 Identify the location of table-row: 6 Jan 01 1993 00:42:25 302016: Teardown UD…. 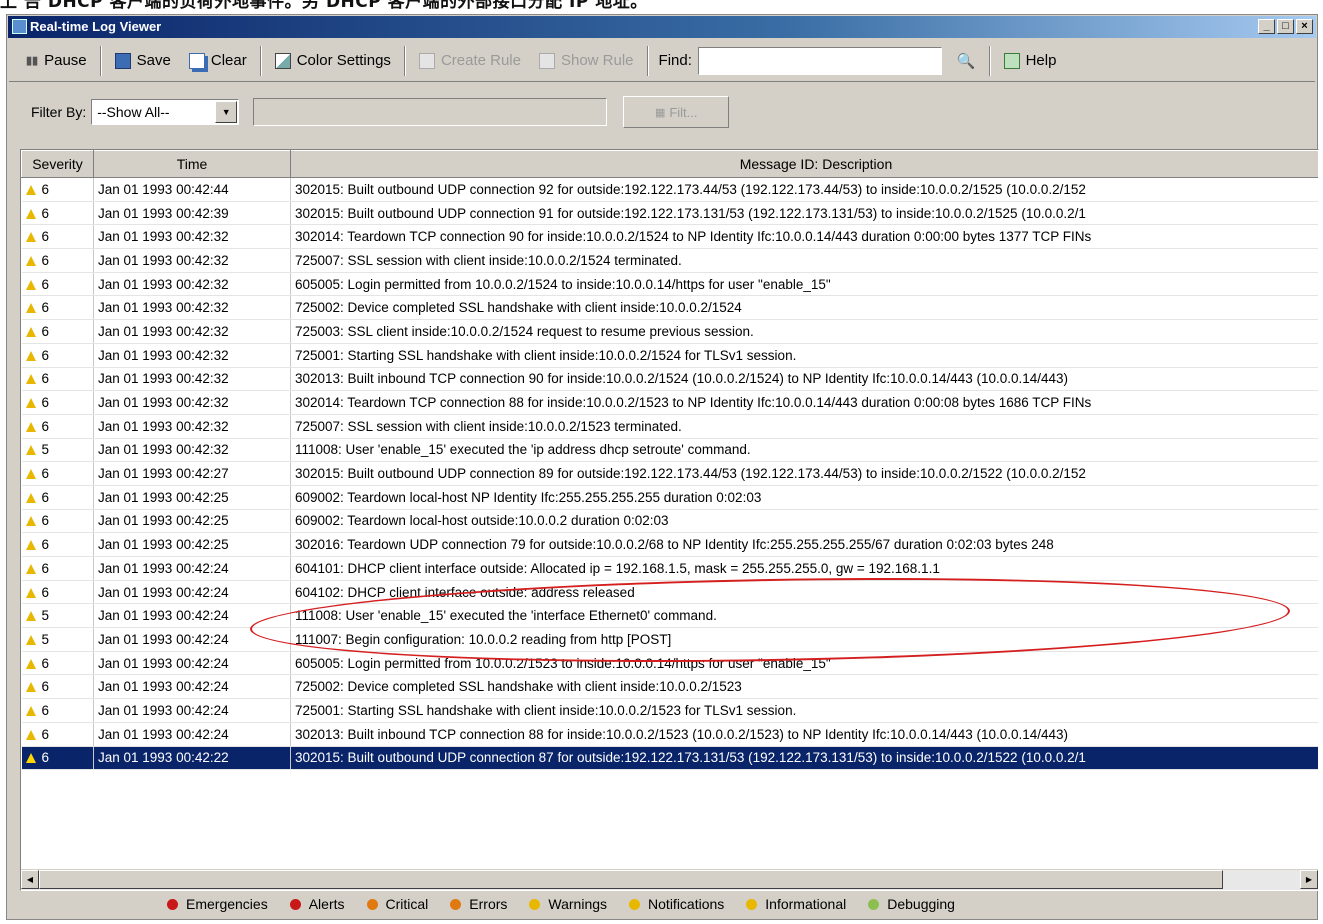
(669, 544).